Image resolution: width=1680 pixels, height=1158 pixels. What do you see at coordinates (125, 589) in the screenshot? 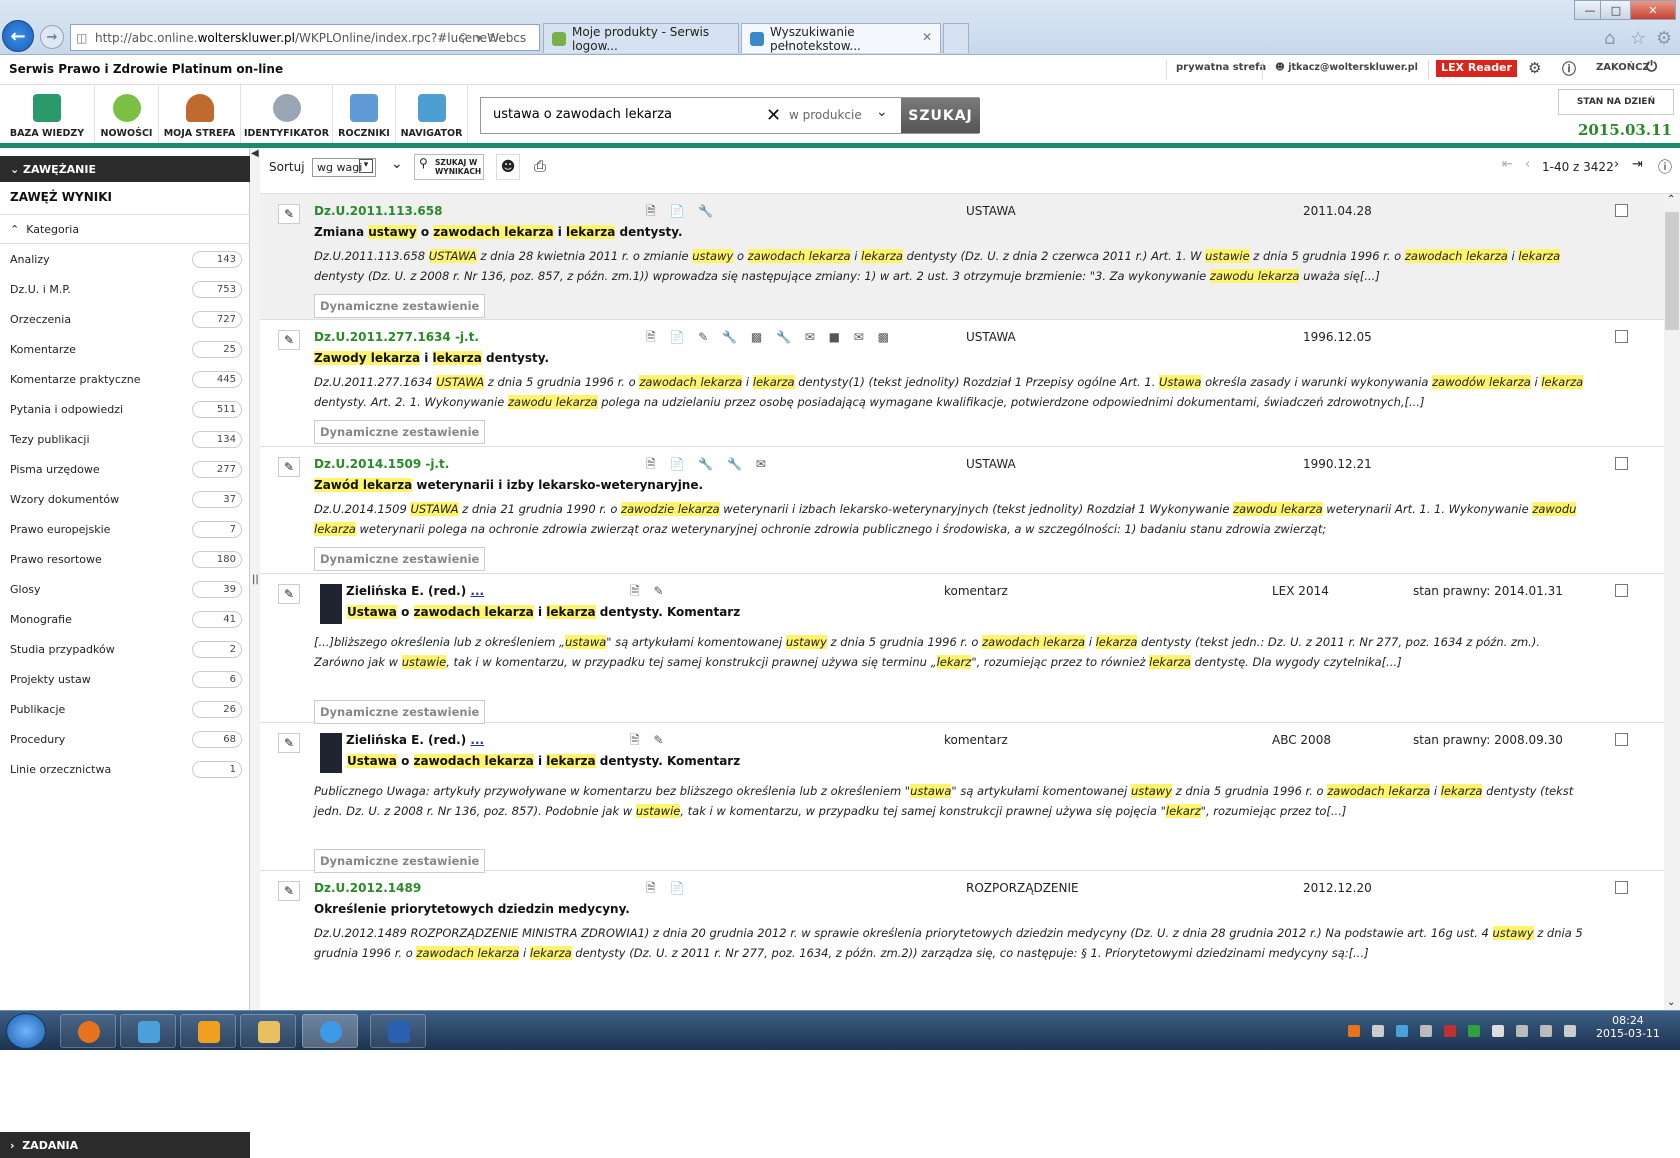
I see `category-item: Glosy 39` at bounding box center [125, 589].